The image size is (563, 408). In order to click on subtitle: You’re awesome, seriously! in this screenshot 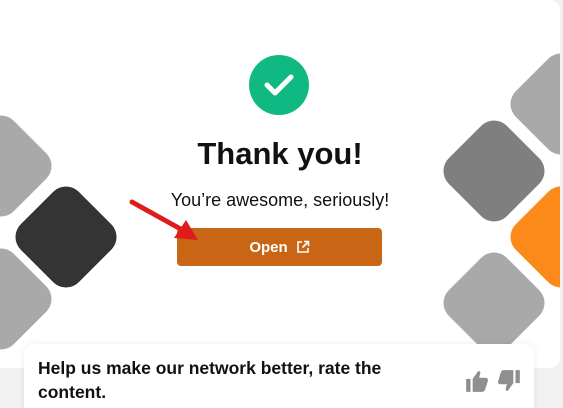, I will do `click(280, 200)`.